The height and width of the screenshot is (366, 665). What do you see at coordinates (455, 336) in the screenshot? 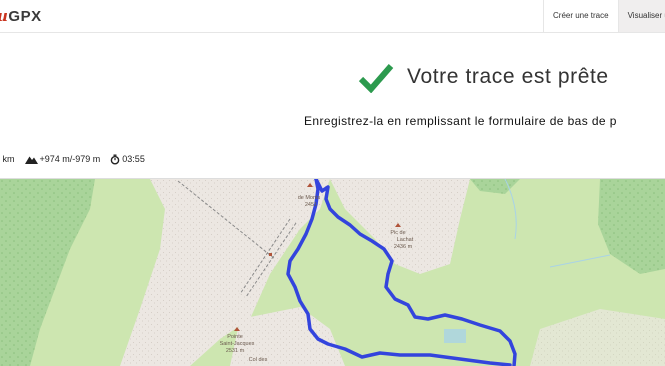
I see `lake` at bounding box center [455, 336].